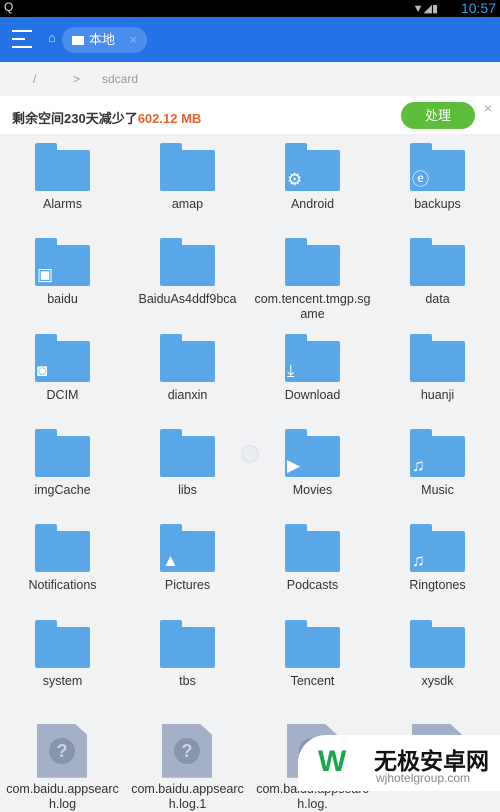 This screenshot has height=812, width=500. What do you see at coordinates (437, 299) in the screenshot?
I see `item-name: data` at bounding box center [437, 299].